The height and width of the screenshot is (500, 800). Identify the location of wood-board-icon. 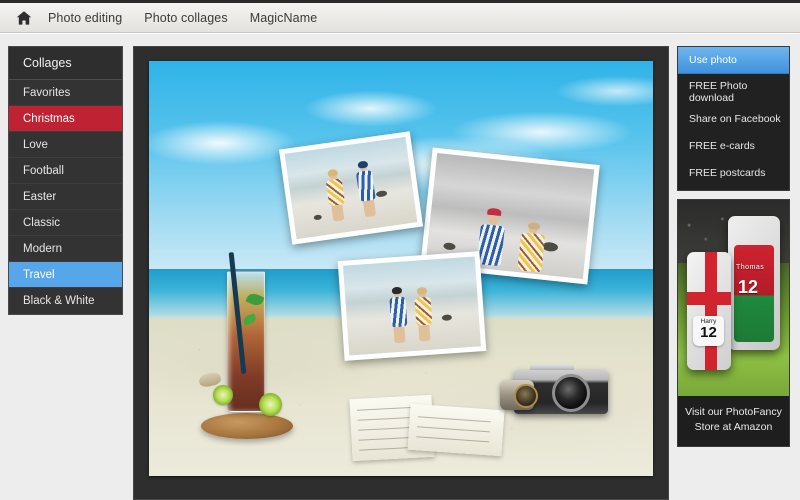
(246, 425).